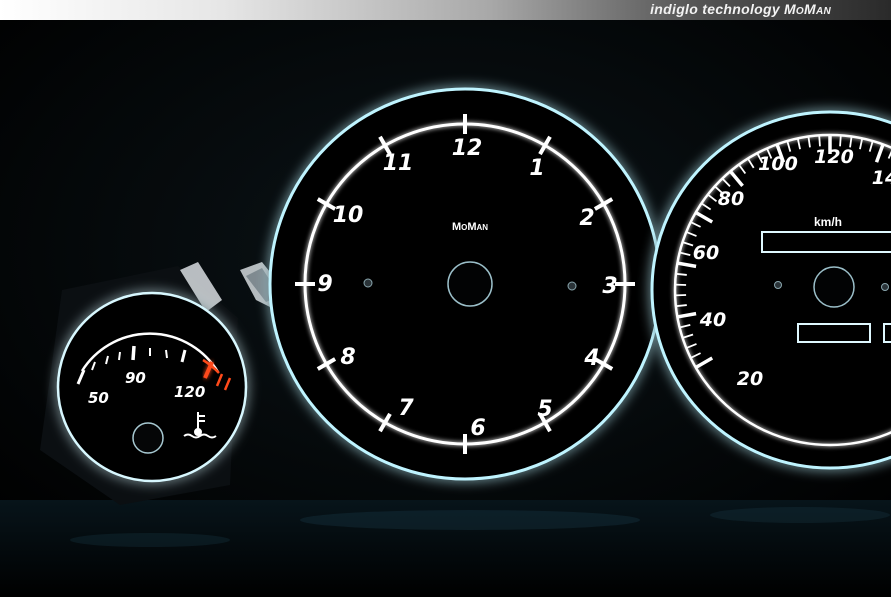 This screenshot has height=597, width=891. What do you see at coordinates (778, 285) in the screenshot?
I see `speedo-screw-left` at bounding box center [778, 285].